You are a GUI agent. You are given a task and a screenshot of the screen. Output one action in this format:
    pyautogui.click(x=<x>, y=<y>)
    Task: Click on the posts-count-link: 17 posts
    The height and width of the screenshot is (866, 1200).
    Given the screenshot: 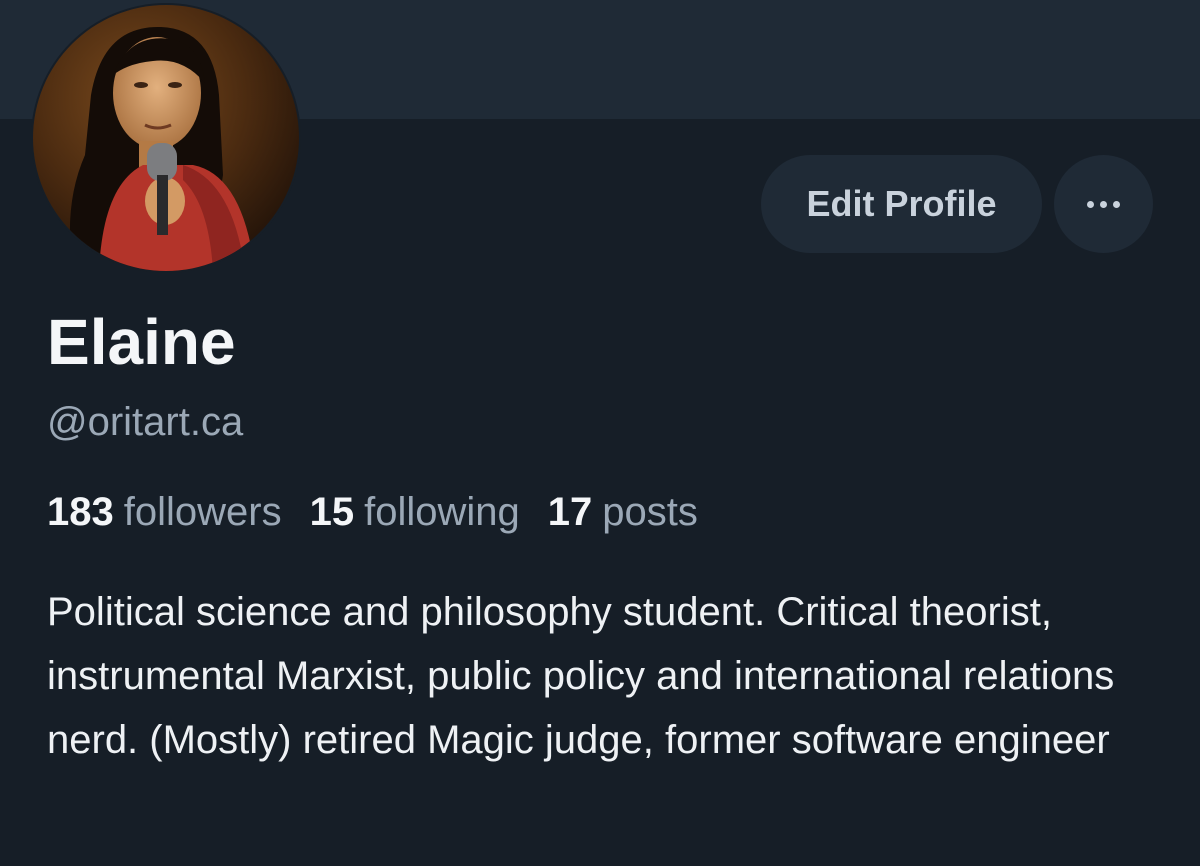 What is the action you would take?
    pyautogui.click(x=623, y=512)
    